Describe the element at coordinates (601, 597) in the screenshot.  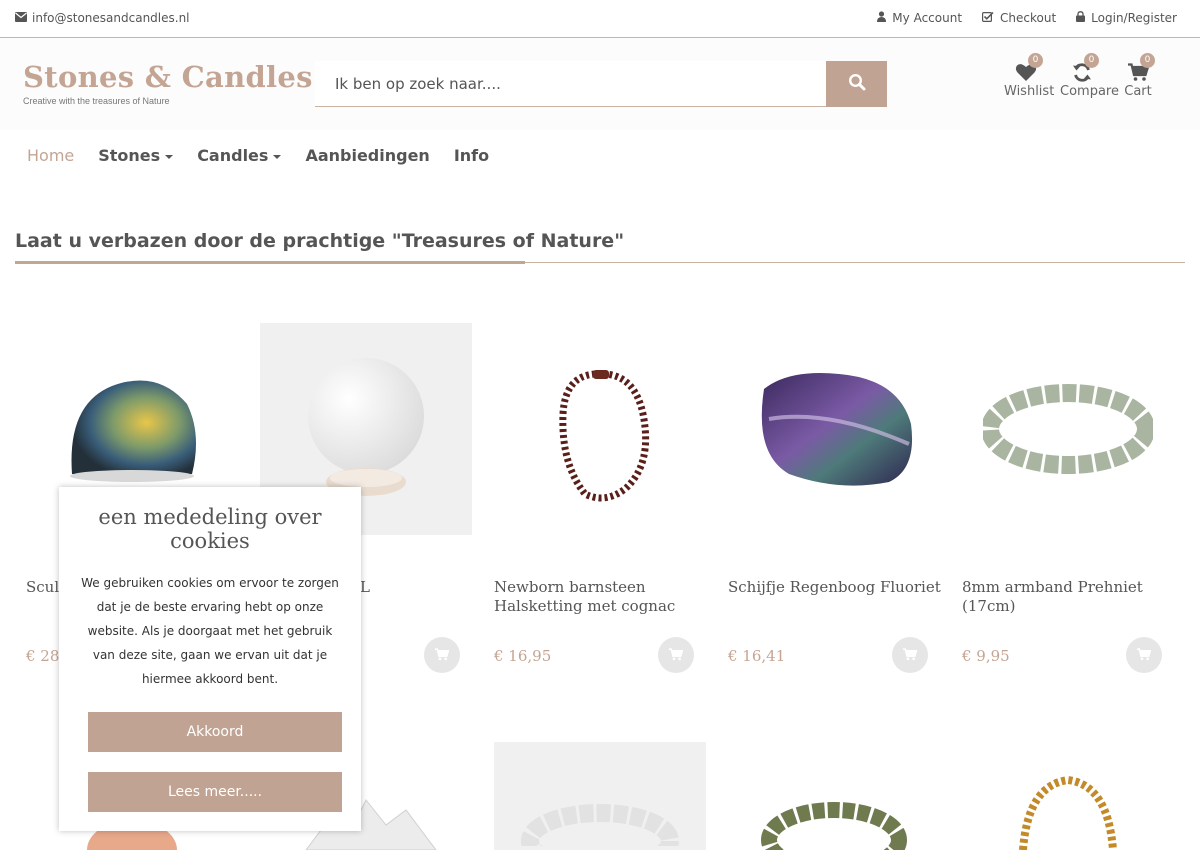
I see `product-name: Newborn barnsteen Halsketting met cognac` at that location.